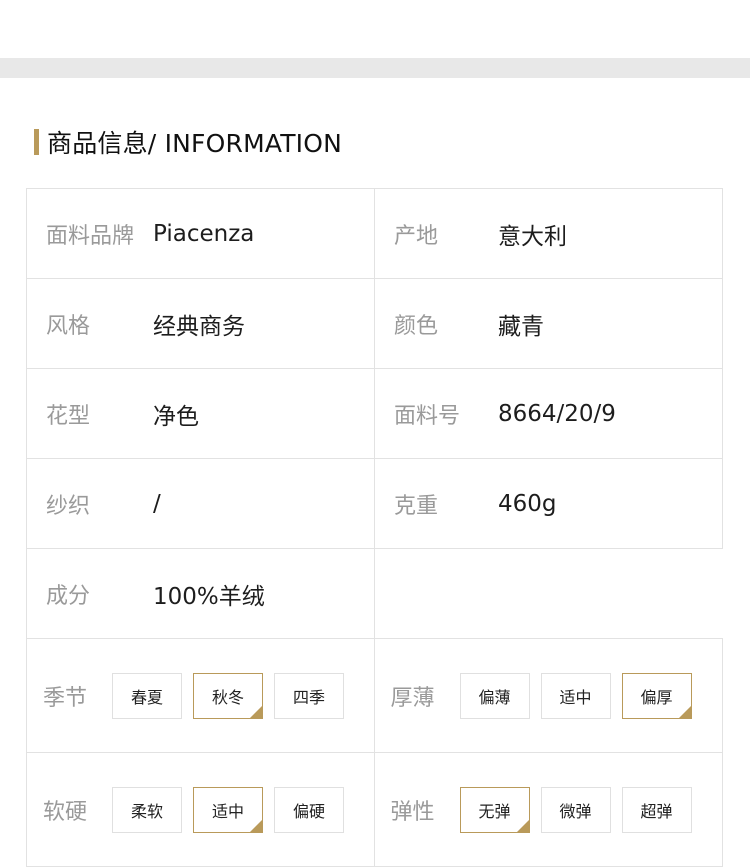 Image resolution: width=750 pixels, height=867 pixels. Describe the element at coordinates (656, 809) in the screenshot. I see `option-super-stretch: 超弹` at that location.